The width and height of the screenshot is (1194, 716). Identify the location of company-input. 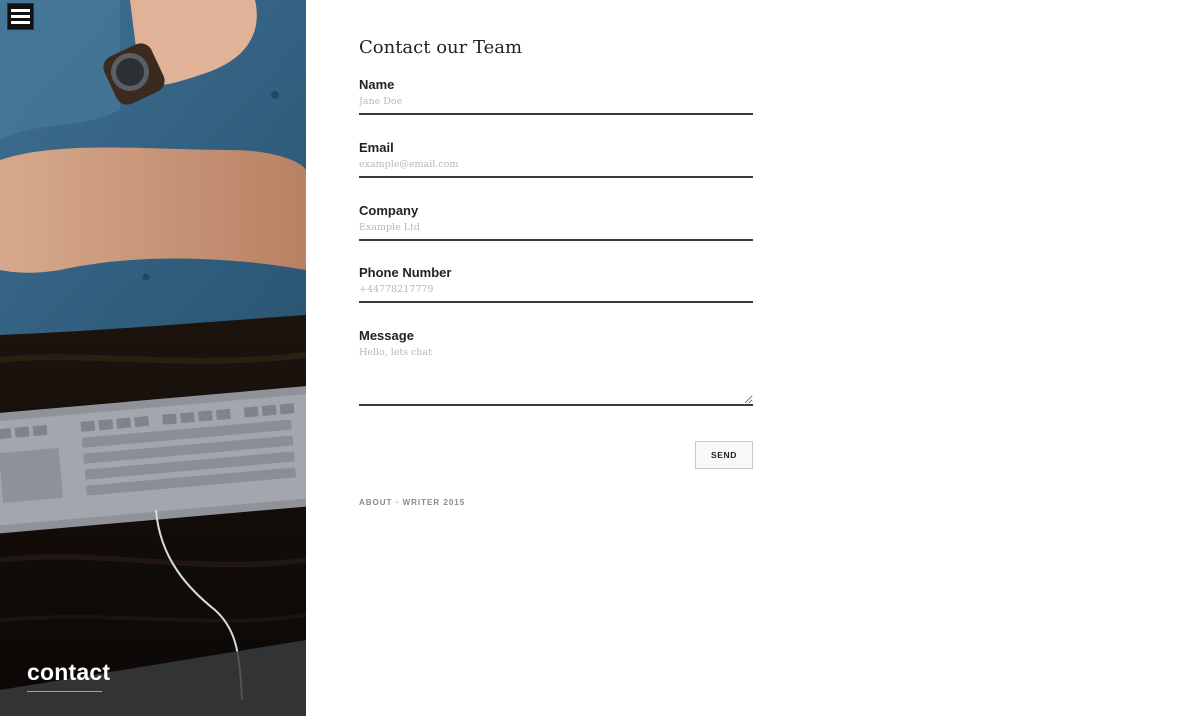
(556, 229).